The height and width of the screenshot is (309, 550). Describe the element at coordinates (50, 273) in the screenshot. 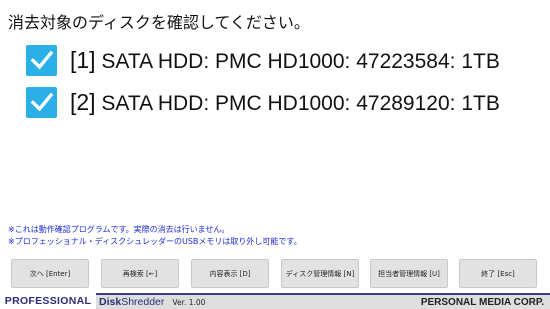

I see `next-button: 次へ [Enter]` at that location.